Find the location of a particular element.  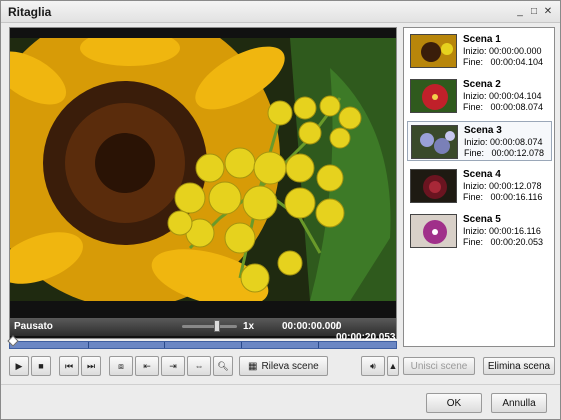

merge-marks-button: ⇔ is located at coordinates (199, 366).